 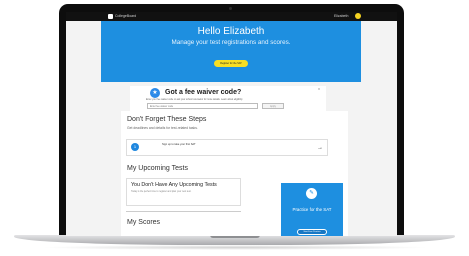 What do you see at coordinates (110, 16) in the screenshot?
I see `brand-logo-icon` at bounding box center [110, 16].